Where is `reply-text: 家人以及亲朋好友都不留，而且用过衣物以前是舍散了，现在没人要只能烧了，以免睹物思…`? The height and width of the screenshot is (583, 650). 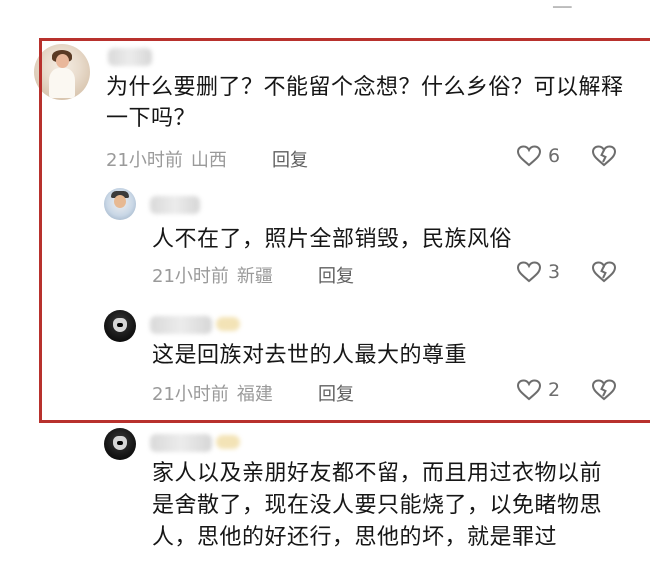
reply-text: 家人以及亲朋好友都不留，而且用过衣物以前是舍散了，现在没人要只能烧了，以免睹物思… is located at coordinates (377, 505).